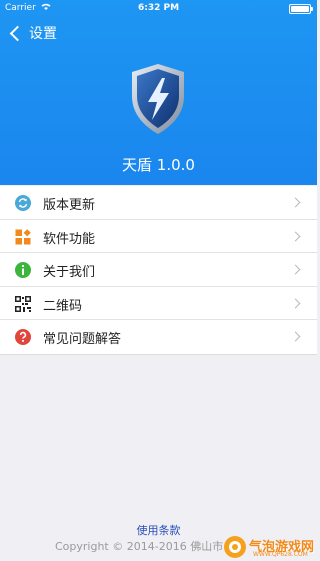  Describe the element at coordinates (69, 239) in the screenshot. I see `menu-item-label: 软件功能` at that location.